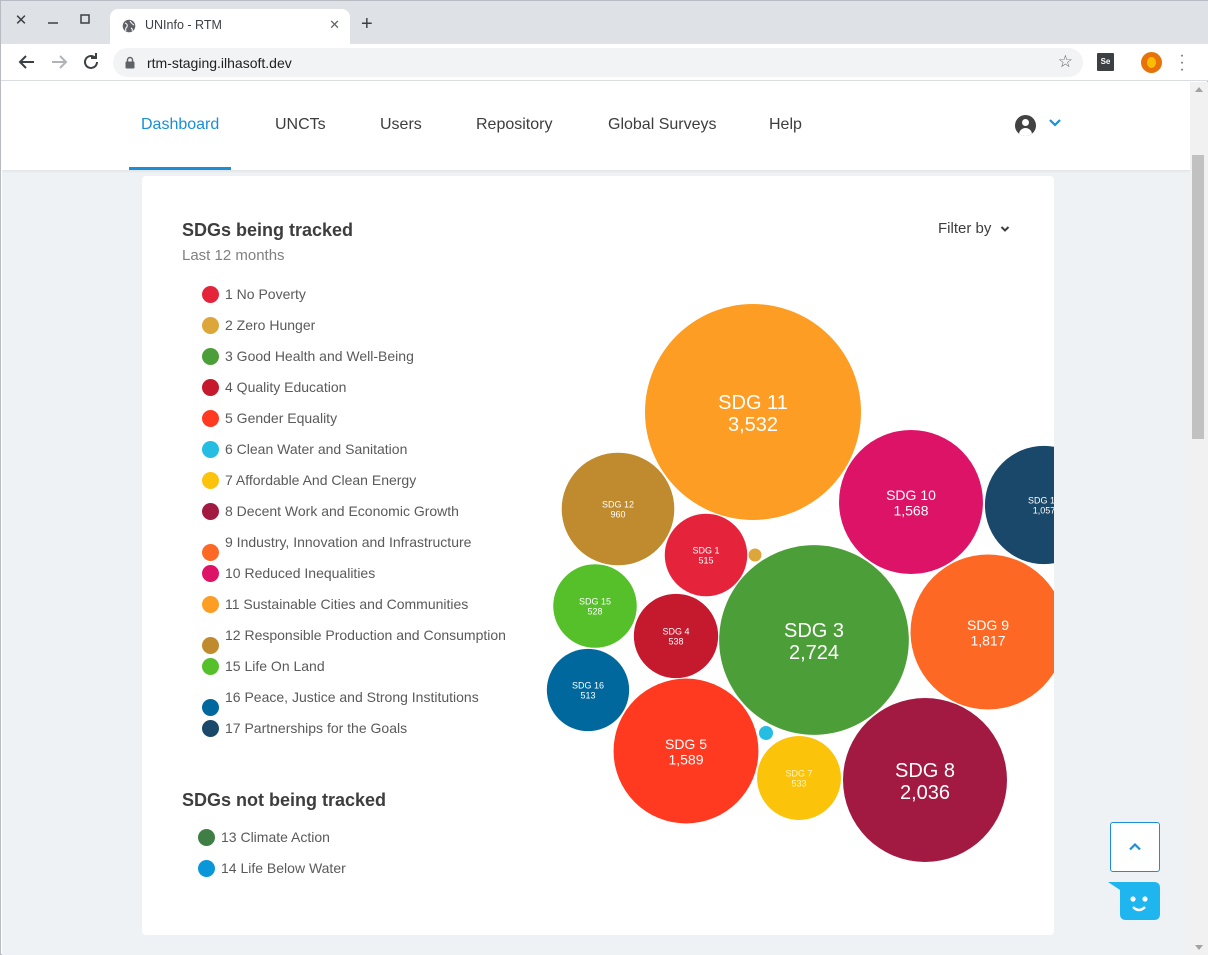 This screenshot has width=1208, height=955. Describe the element at coordinates (59, 62) in the screenshot. I see `forward-icon` at that location.